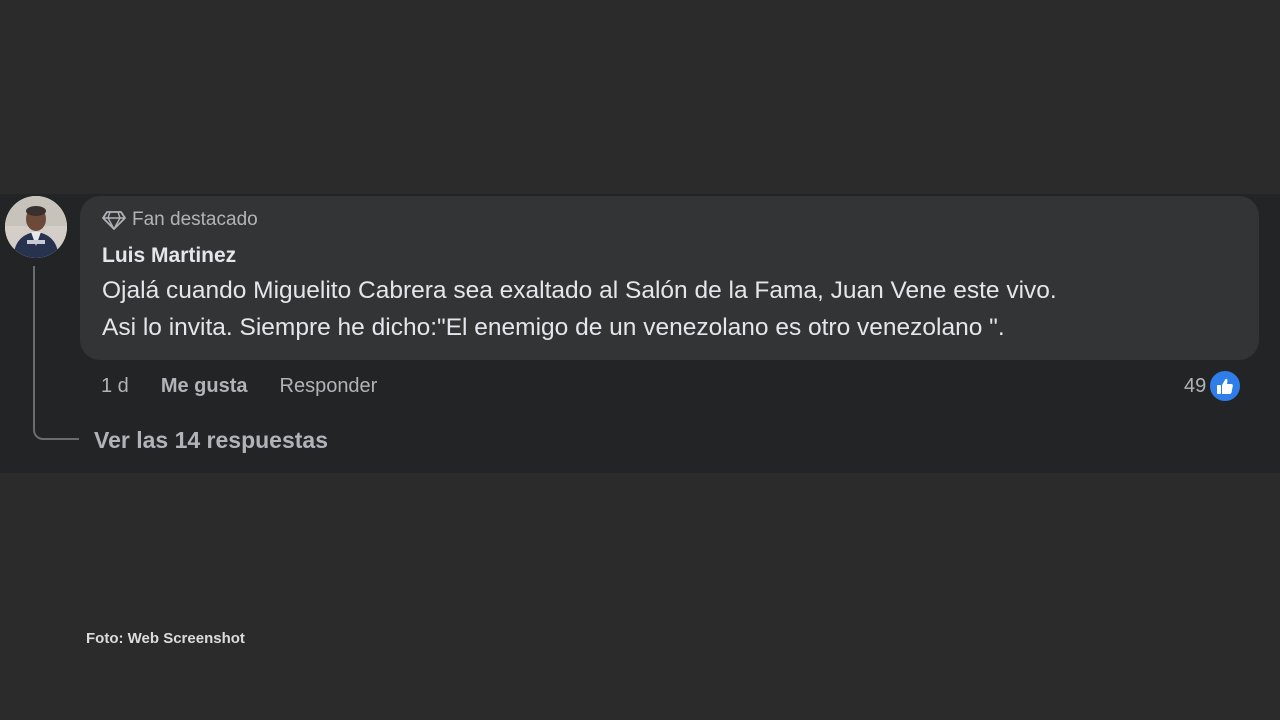 Image resolution: width=1280 pixels, height=720 pixels. Describe the element at coordinates (56, 353) in the screenshot. I see `reply-thread-line` at that location.